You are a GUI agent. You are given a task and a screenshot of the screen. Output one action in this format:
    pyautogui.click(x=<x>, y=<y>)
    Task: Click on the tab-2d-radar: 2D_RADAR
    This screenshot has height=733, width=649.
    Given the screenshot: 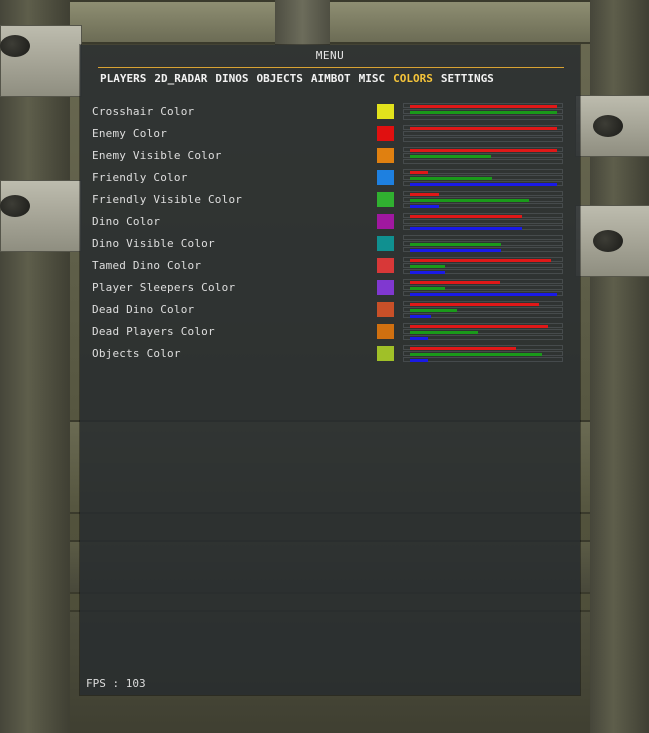 What is the action you would take?
    pyautogui.click(x=180, y=79)
    